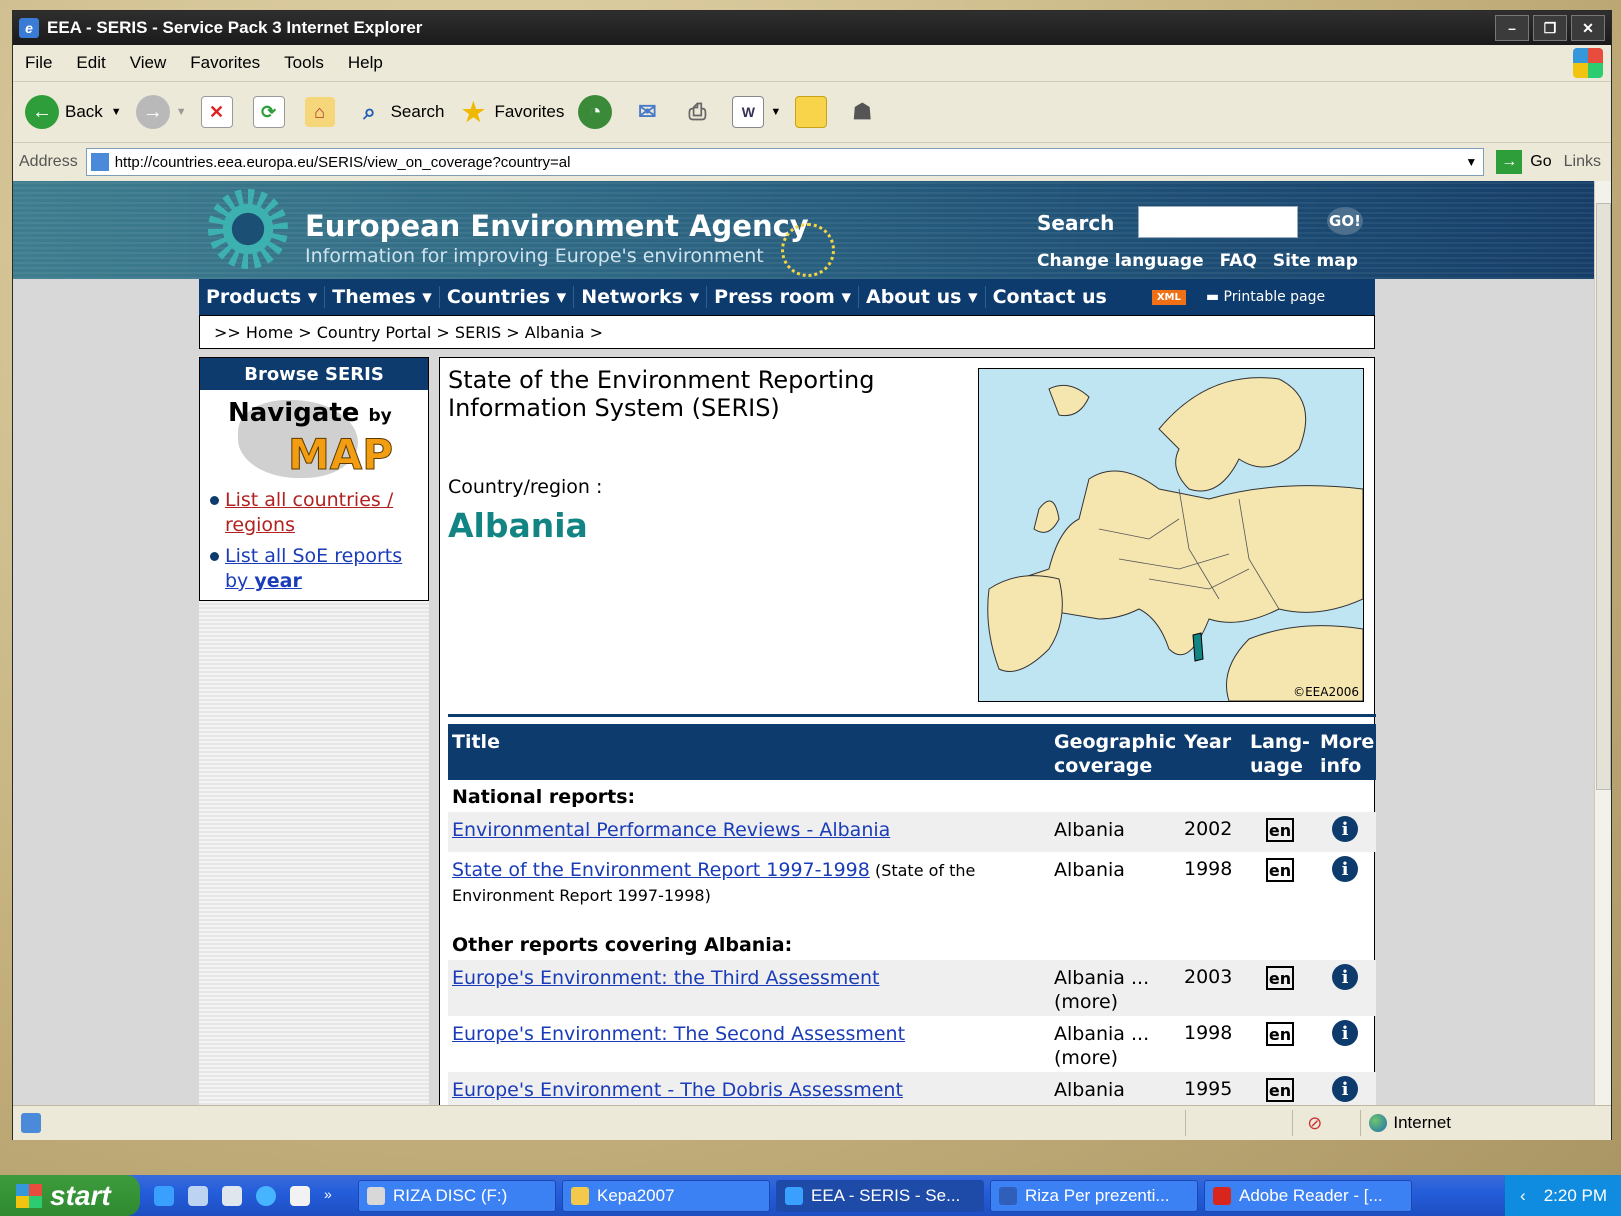 This screenshot has width=1621, height=1216. I want to click on start-button: start, so click(70, 1195).